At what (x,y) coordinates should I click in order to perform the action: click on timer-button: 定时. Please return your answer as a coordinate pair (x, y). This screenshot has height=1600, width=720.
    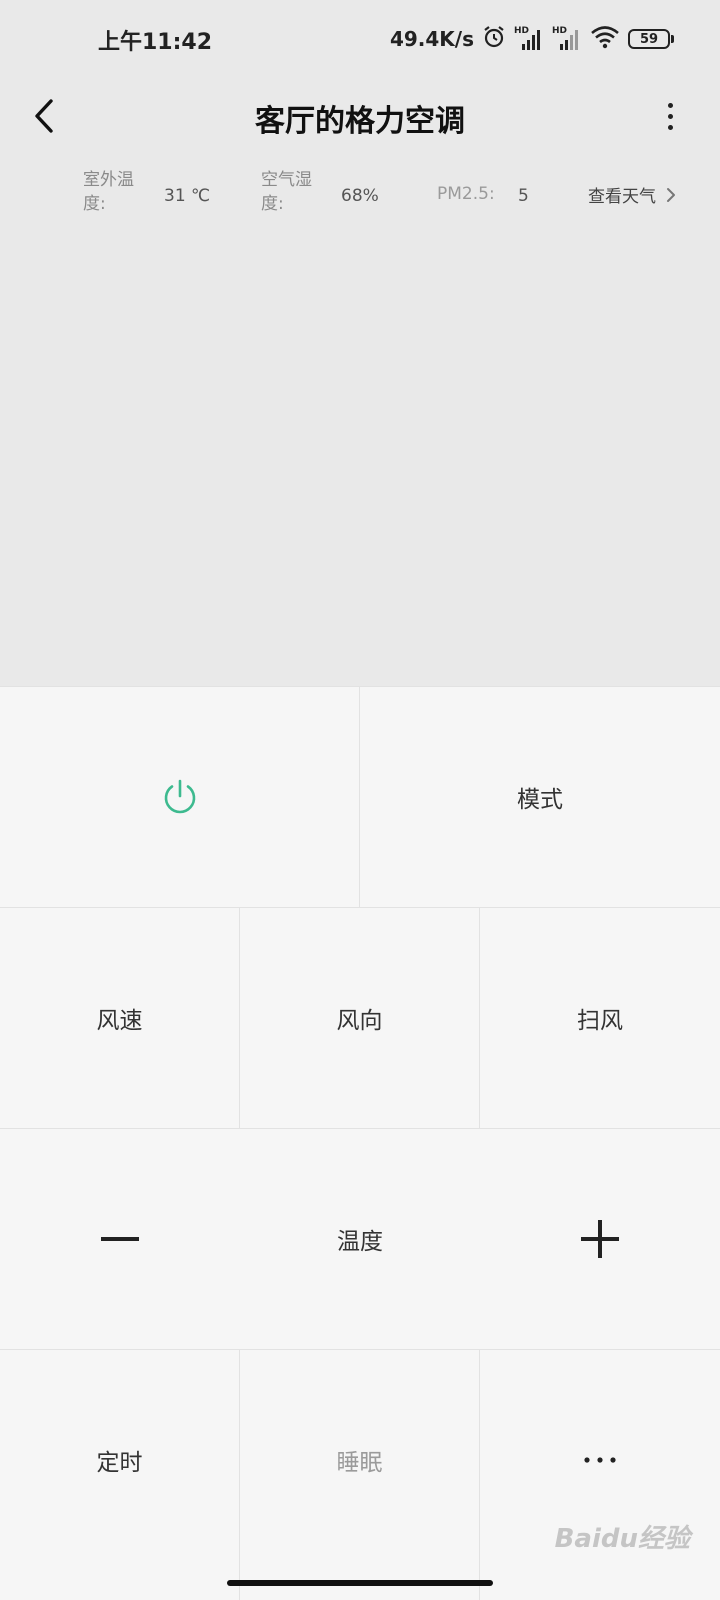
    Looking at the image, I should click on (120, 1475).